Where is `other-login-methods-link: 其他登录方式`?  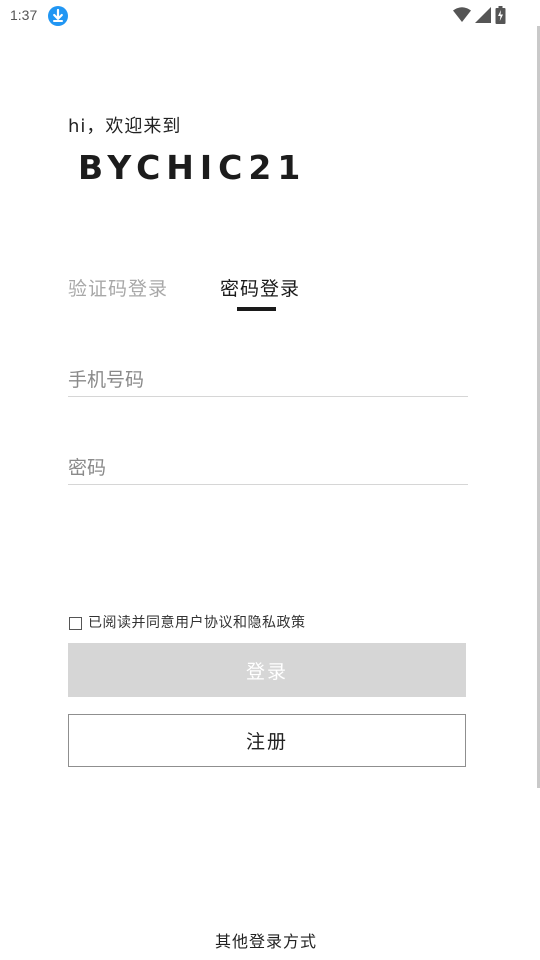
other-login-methods-link: 其他登录方式 is located at coordinates (266, 940).